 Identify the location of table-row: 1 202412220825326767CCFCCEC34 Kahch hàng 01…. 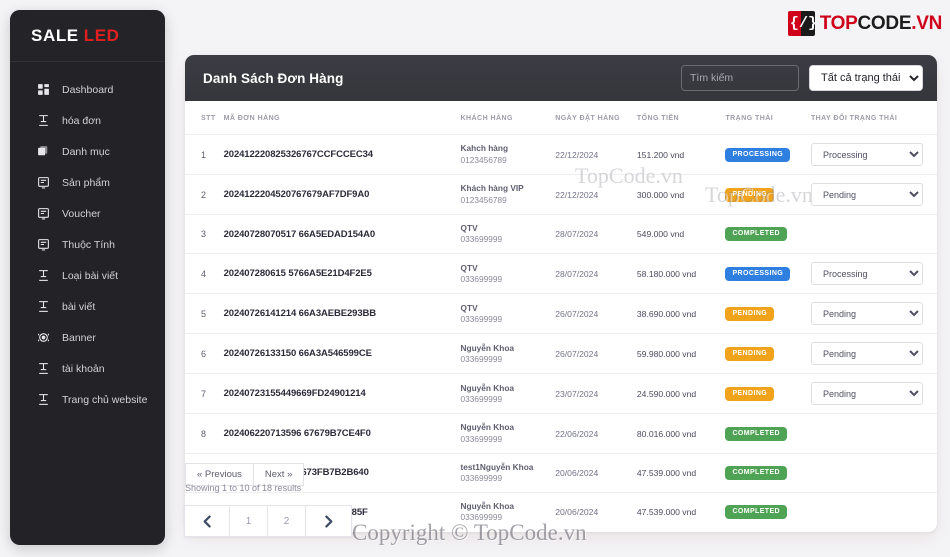
(561, 154).